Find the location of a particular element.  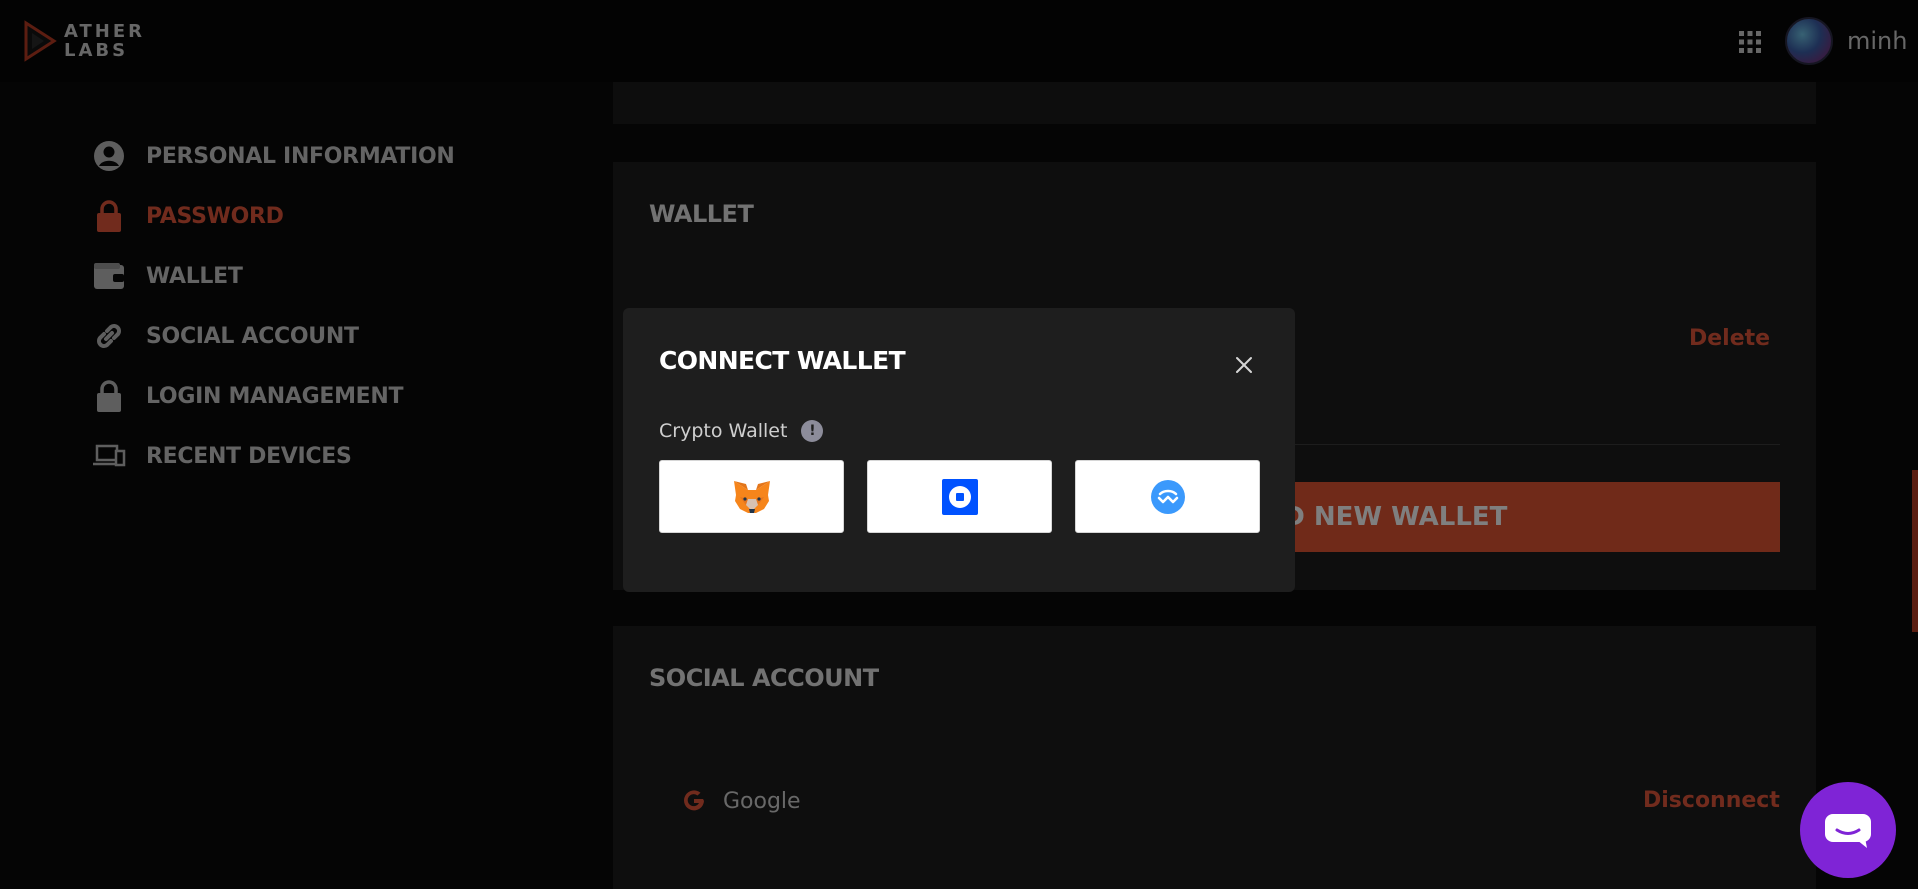

chat-bubble-icon is located at coordinates (1848, 831).